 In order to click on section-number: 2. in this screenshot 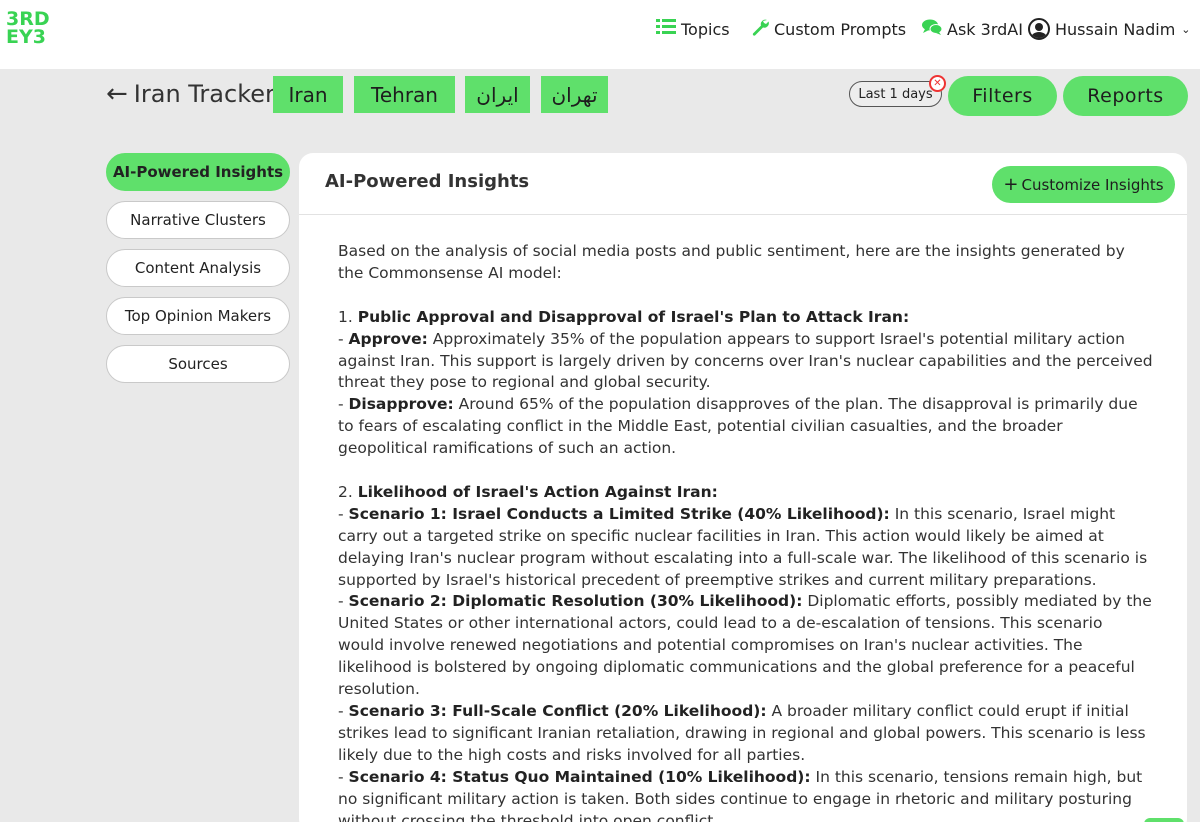, I will do `click(348, 491)`.